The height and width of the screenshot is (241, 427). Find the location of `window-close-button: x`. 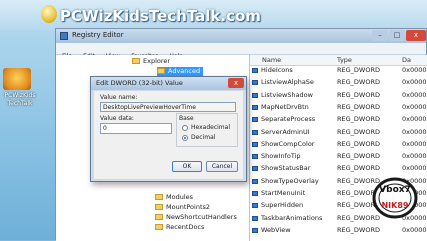

window-close-button: x is located at coordinates (416, 35).